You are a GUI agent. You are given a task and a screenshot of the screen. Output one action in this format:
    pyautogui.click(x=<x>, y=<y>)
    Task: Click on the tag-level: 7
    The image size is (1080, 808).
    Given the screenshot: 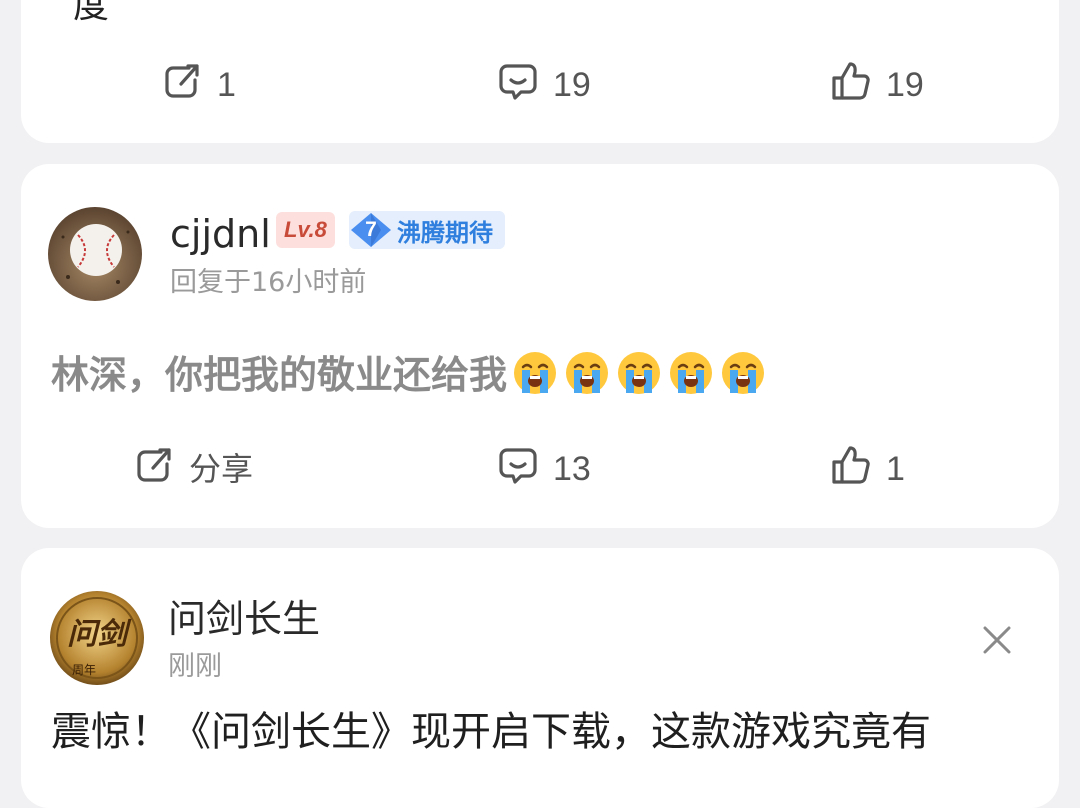 What is the action you would take?
    pyautogui.click(x=371, y=229)
    